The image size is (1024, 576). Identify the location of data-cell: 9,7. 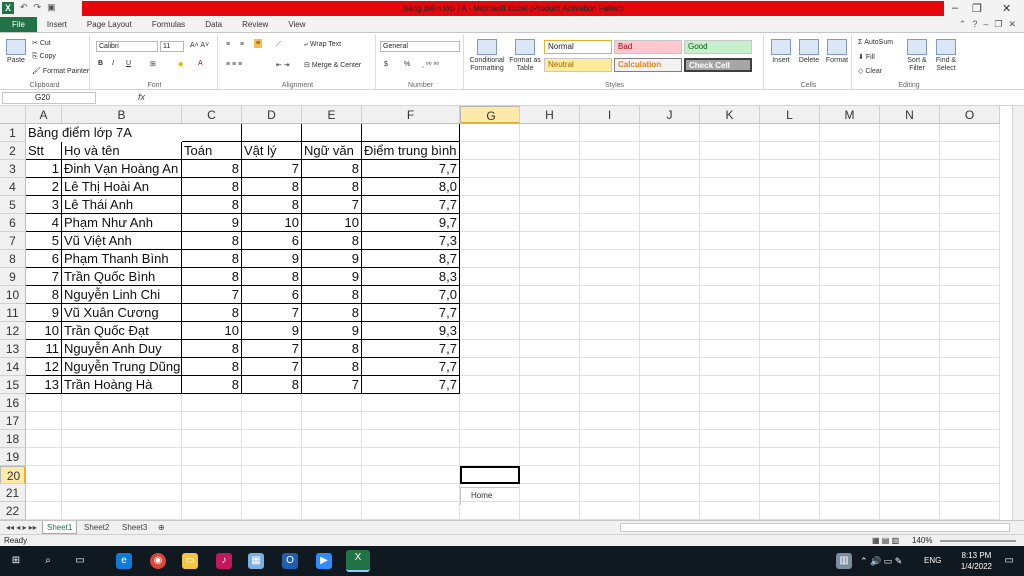
(411, 223).